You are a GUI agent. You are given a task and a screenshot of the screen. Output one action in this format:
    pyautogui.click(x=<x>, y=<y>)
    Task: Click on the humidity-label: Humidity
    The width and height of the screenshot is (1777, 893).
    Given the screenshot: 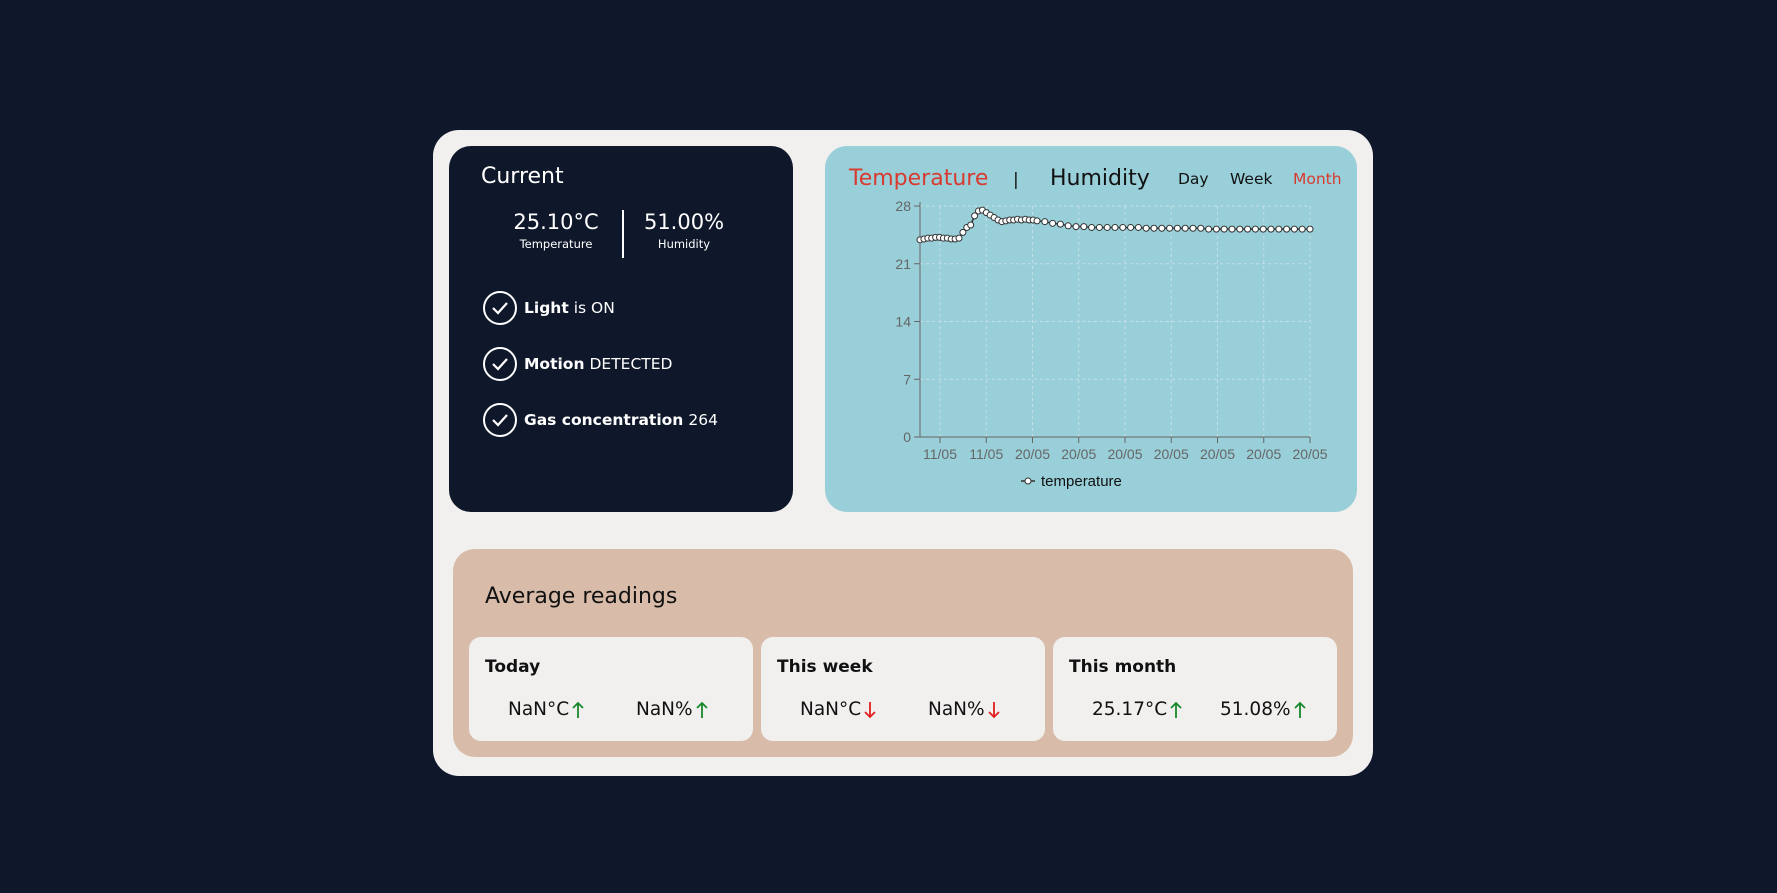 What is the action you would take?
    pyautogui.click(x=684, y=244)
    